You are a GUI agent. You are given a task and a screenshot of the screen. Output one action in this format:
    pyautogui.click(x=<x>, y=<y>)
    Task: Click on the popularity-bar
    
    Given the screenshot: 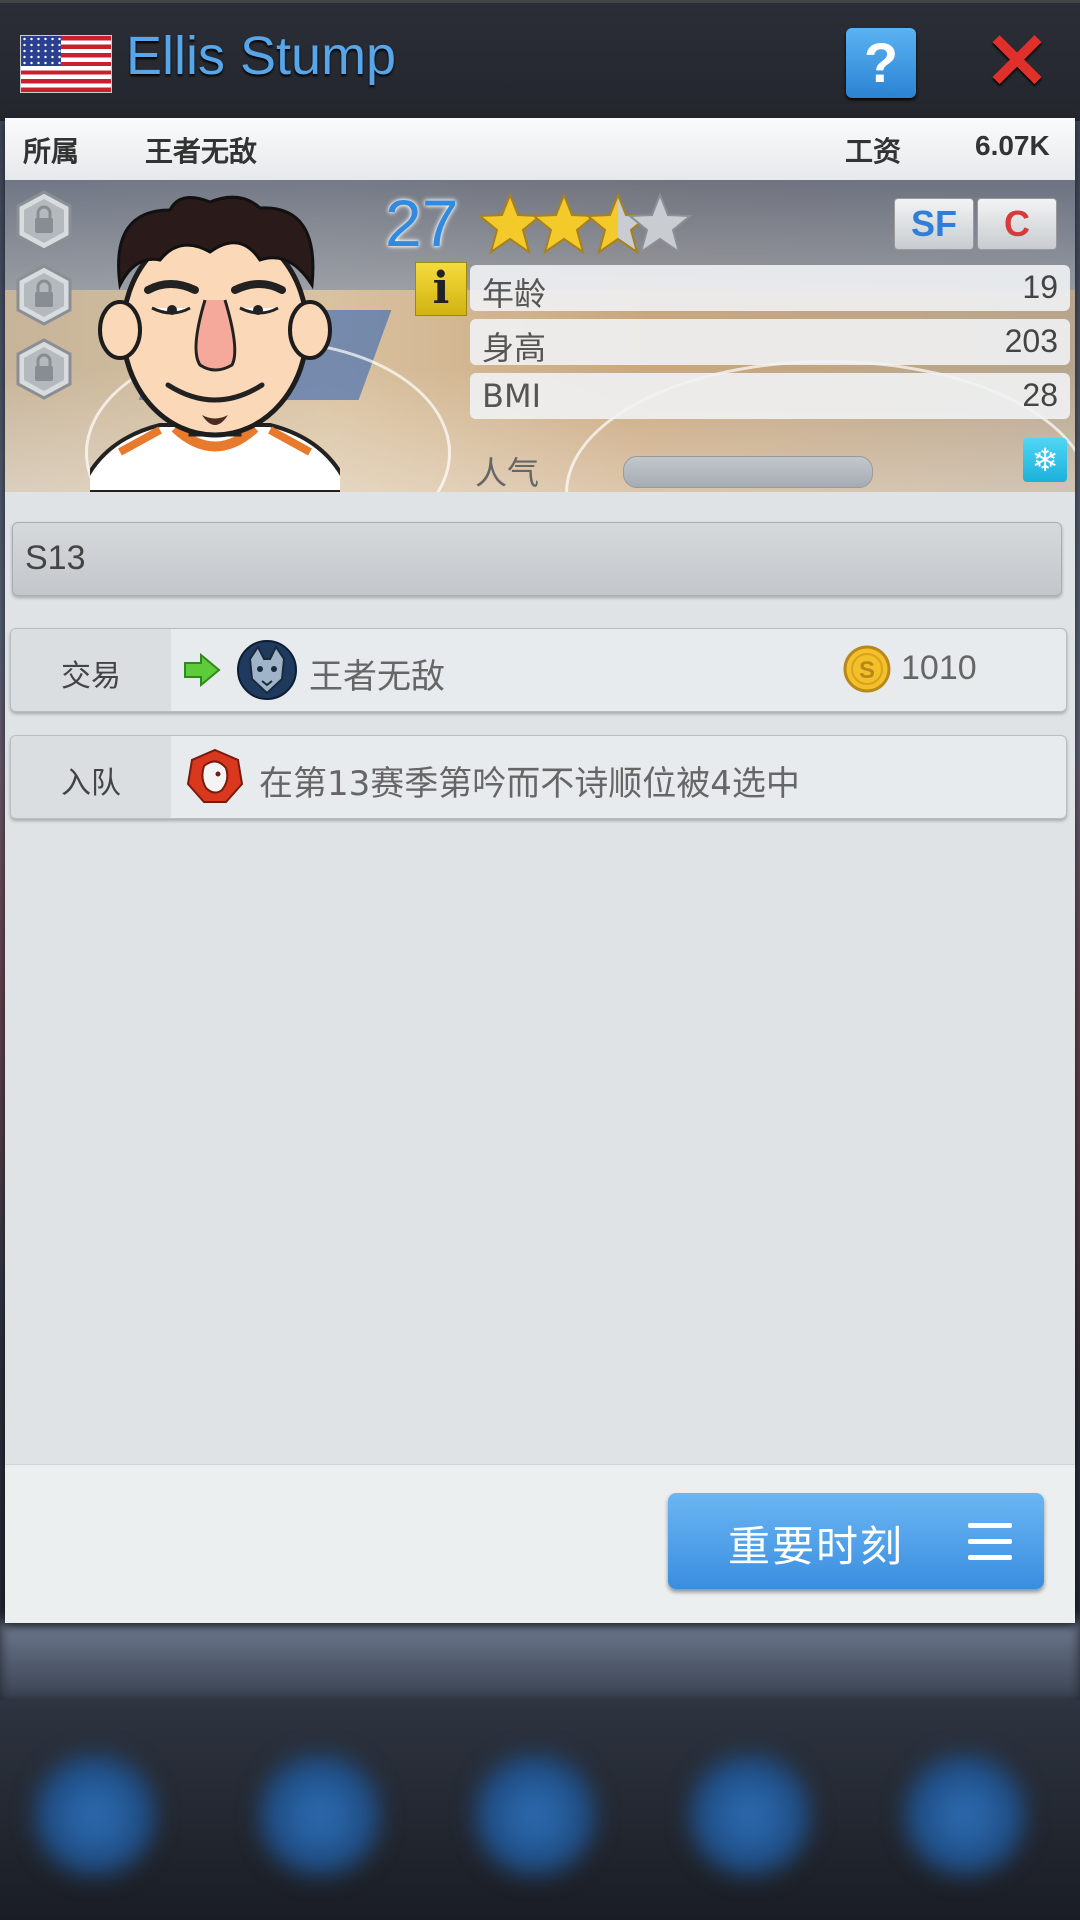 What is the action you would take?
    pyautogui.click(x=748, y=472)
    